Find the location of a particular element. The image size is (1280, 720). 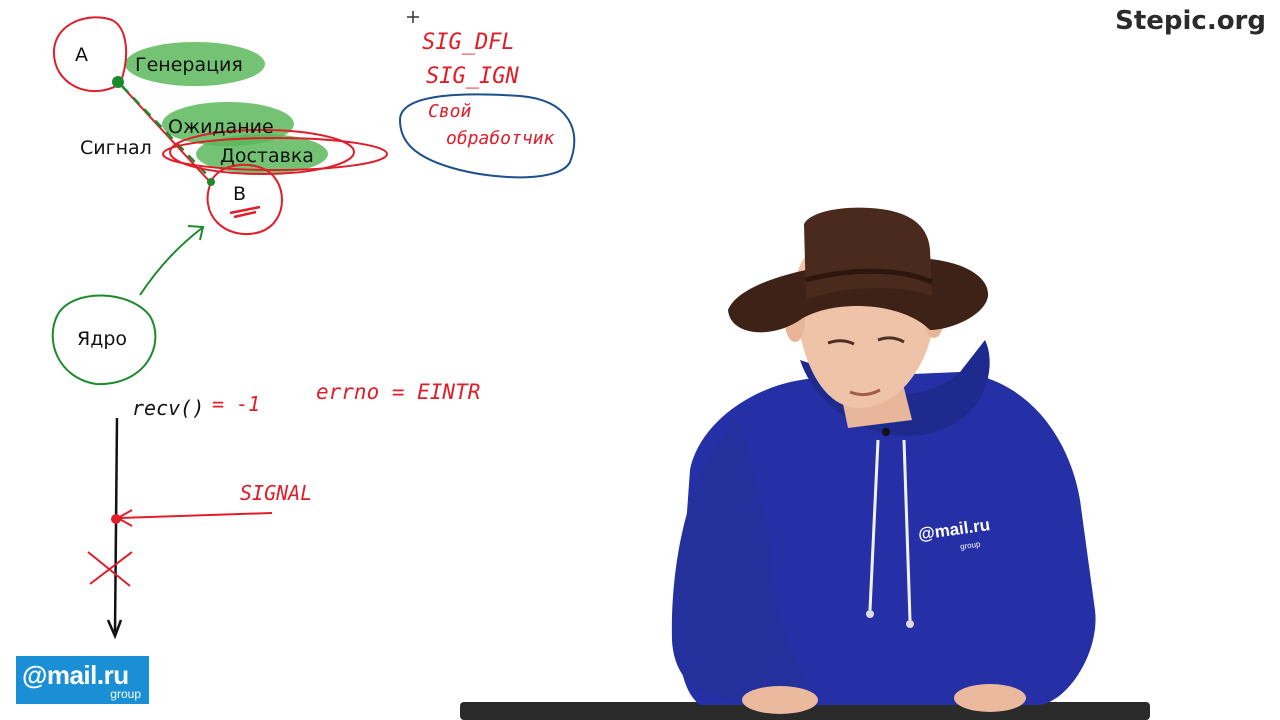

hat-crown is located at coordinates (868, 253).